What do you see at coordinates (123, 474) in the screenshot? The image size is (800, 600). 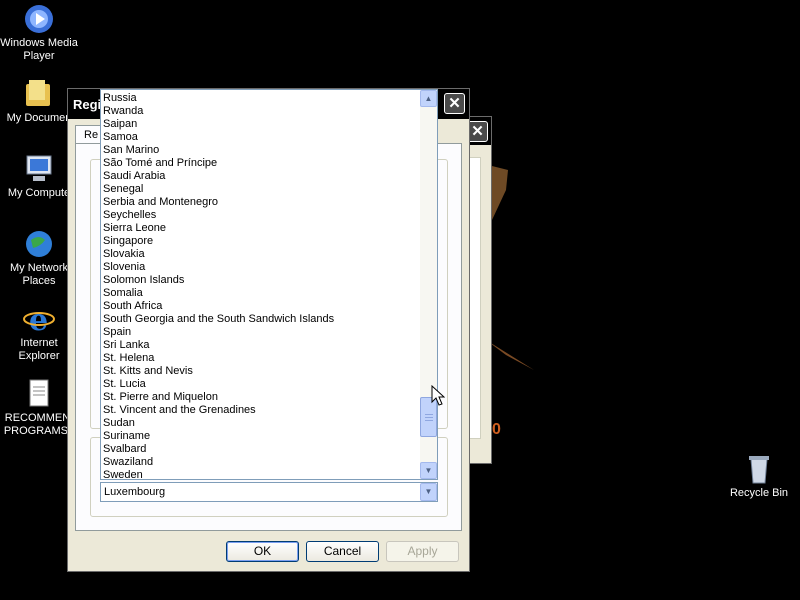 I see `country-list-item: Sweden` at bounding box center [123, 474].